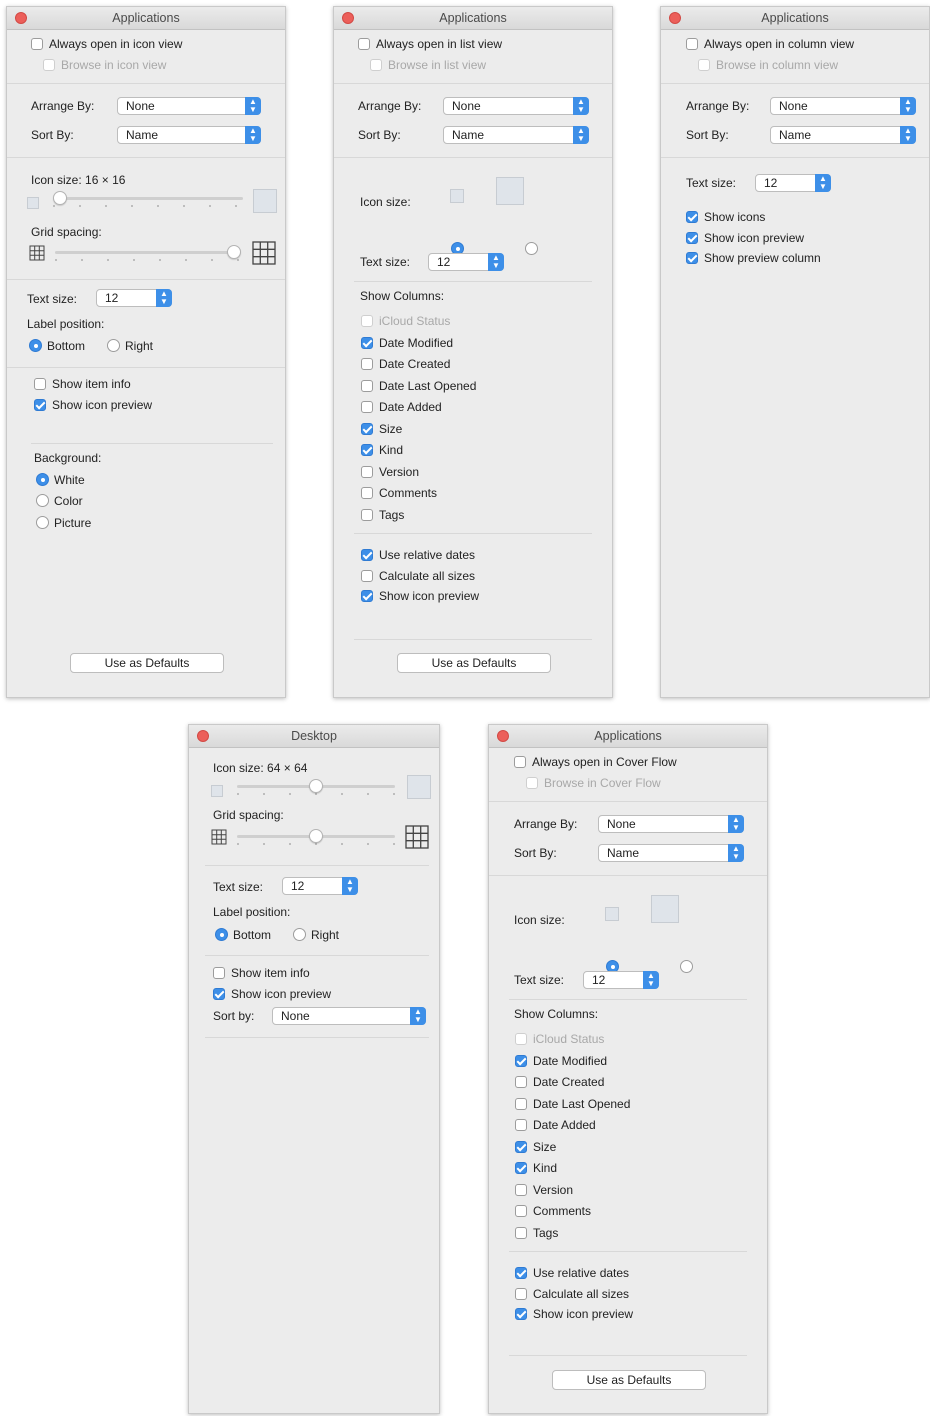 The image size is (930, 1416). What do you see at coordinates (106, 44) in the screenshot?
I see `always-open-checkbox: Always open in icon view` at bounding box center [106, 44].